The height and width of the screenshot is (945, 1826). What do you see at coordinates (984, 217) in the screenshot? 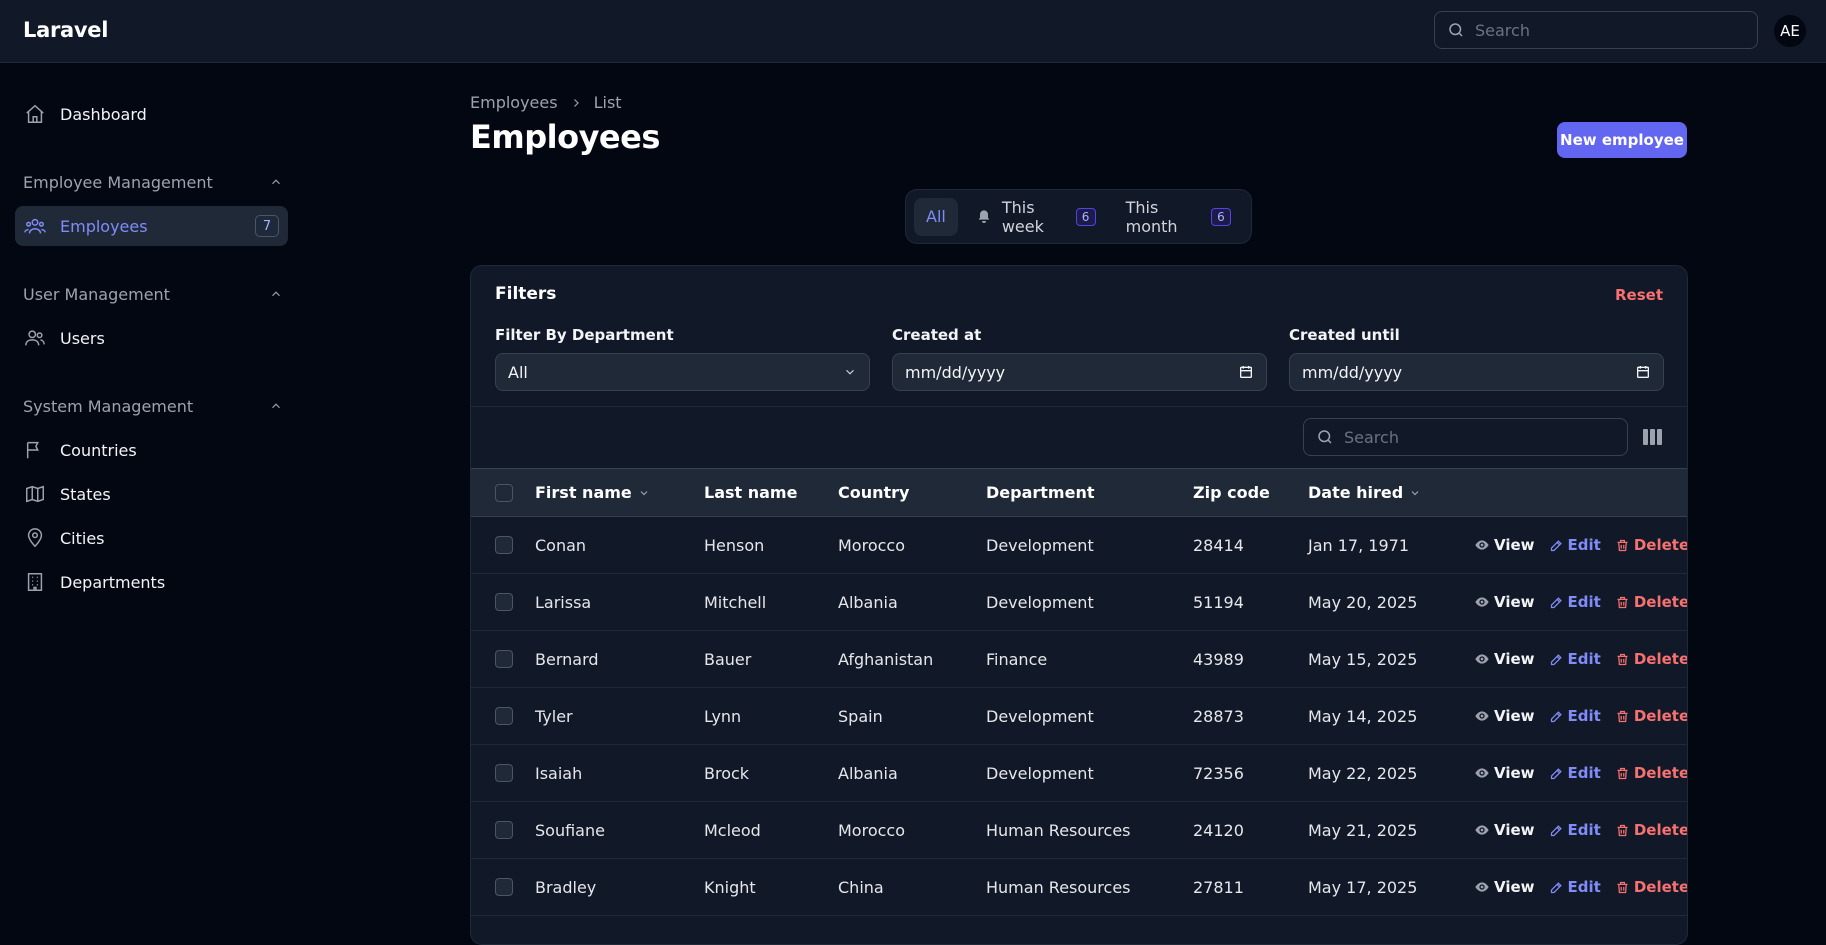
I see `bell-icon` at bounding box center [984, 217].